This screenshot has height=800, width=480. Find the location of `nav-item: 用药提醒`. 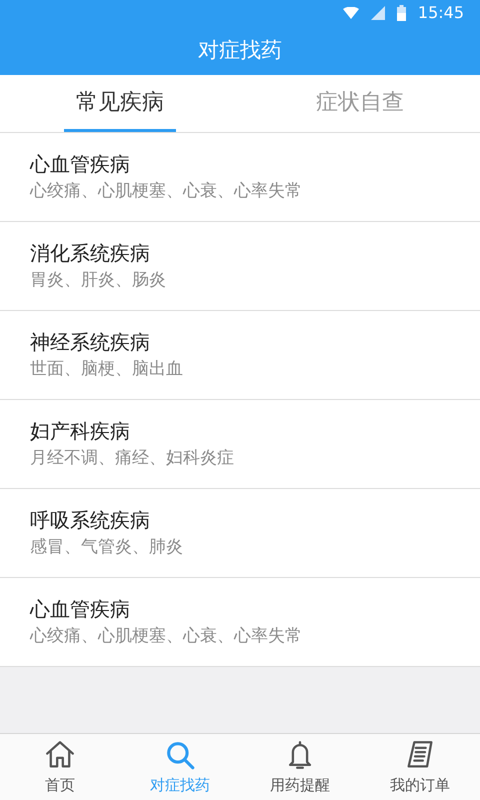

nav-item: 用药提醒 is located at coordinates (300, 767).